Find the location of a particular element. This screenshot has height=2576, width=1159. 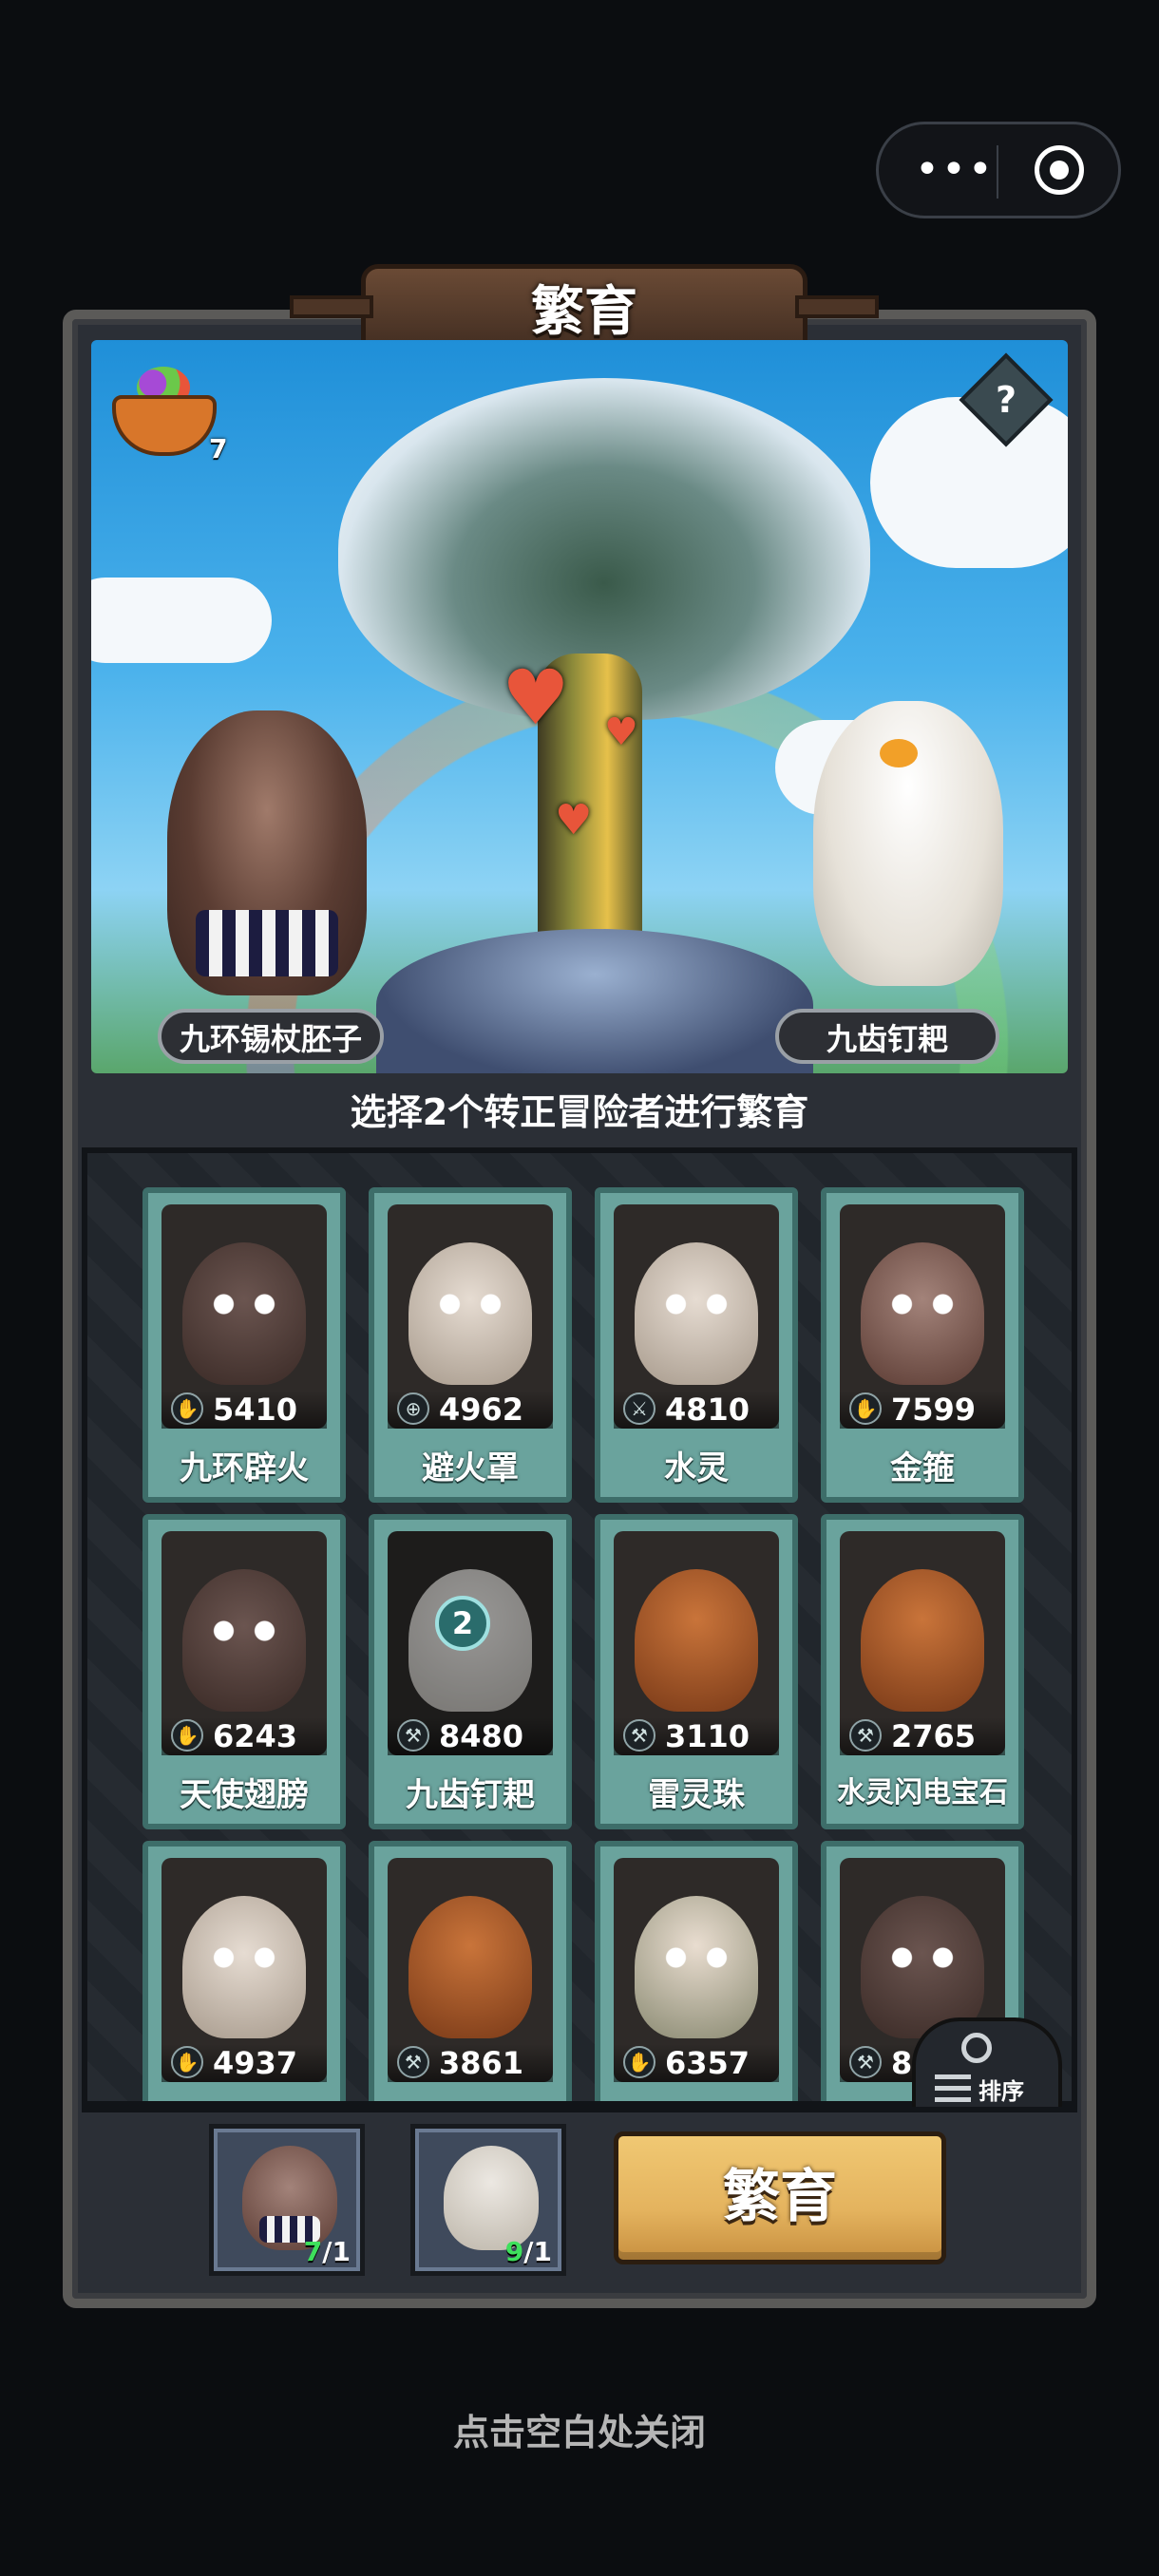

adventurer-card: ⚒ 3110 雷灵珠 is located at coordinates (696, 1671).